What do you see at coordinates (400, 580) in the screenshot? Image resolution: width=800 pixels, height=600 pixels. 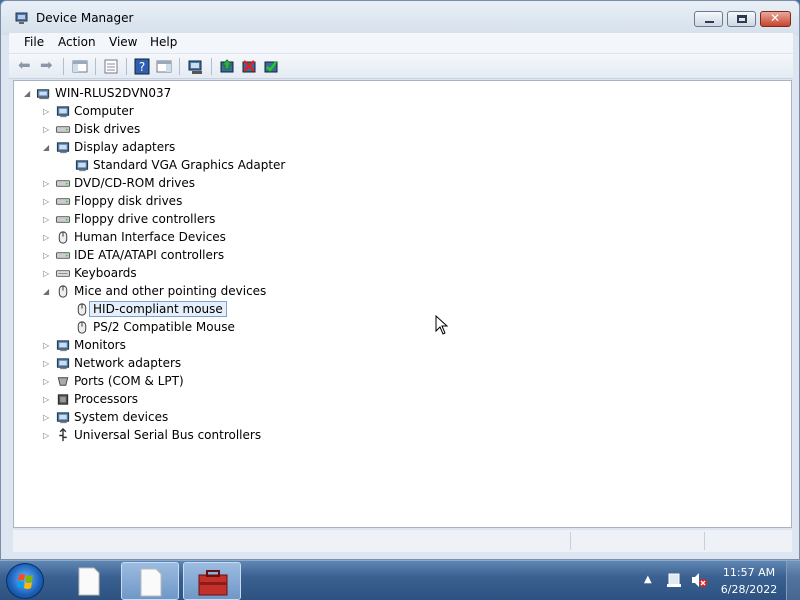 I see `taskbar: ▲ 11:57 AM 6/28/2022` at bounding box center [400, 580].